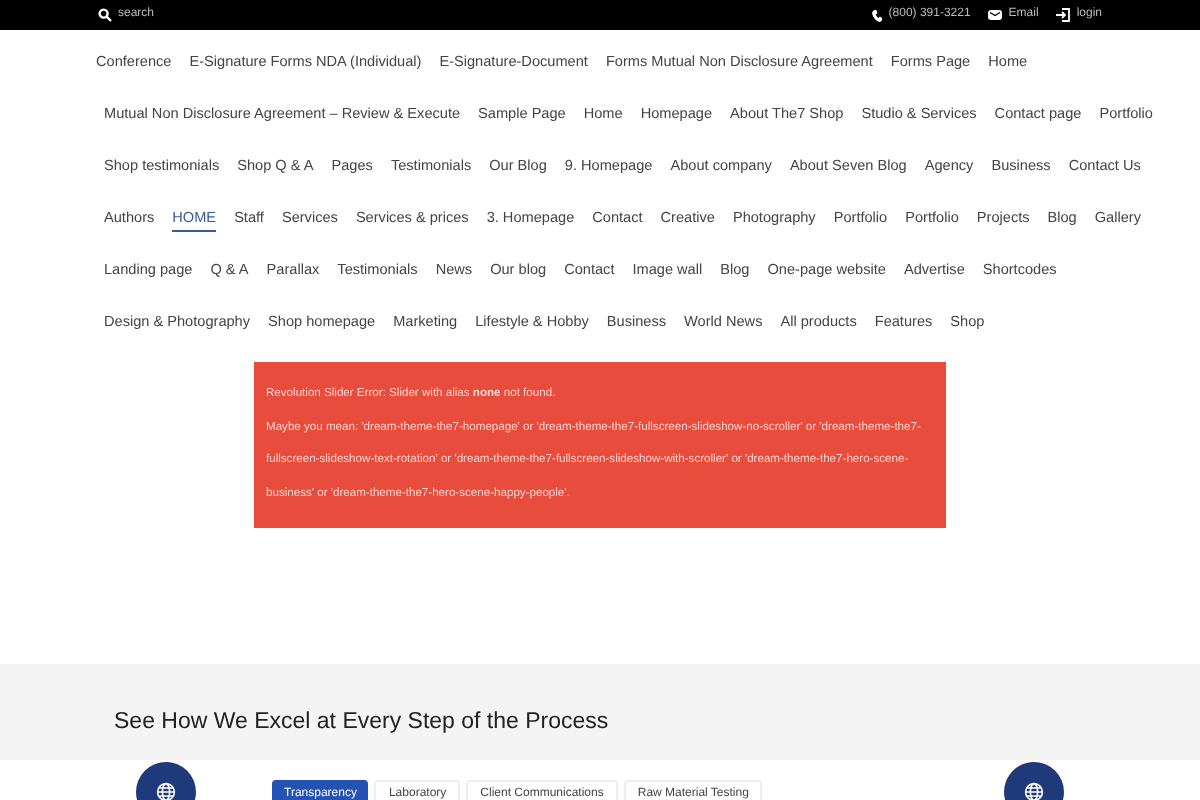  I want to click on section-heading: See How We Excel at Every Step of the Process, so click(361, 722).